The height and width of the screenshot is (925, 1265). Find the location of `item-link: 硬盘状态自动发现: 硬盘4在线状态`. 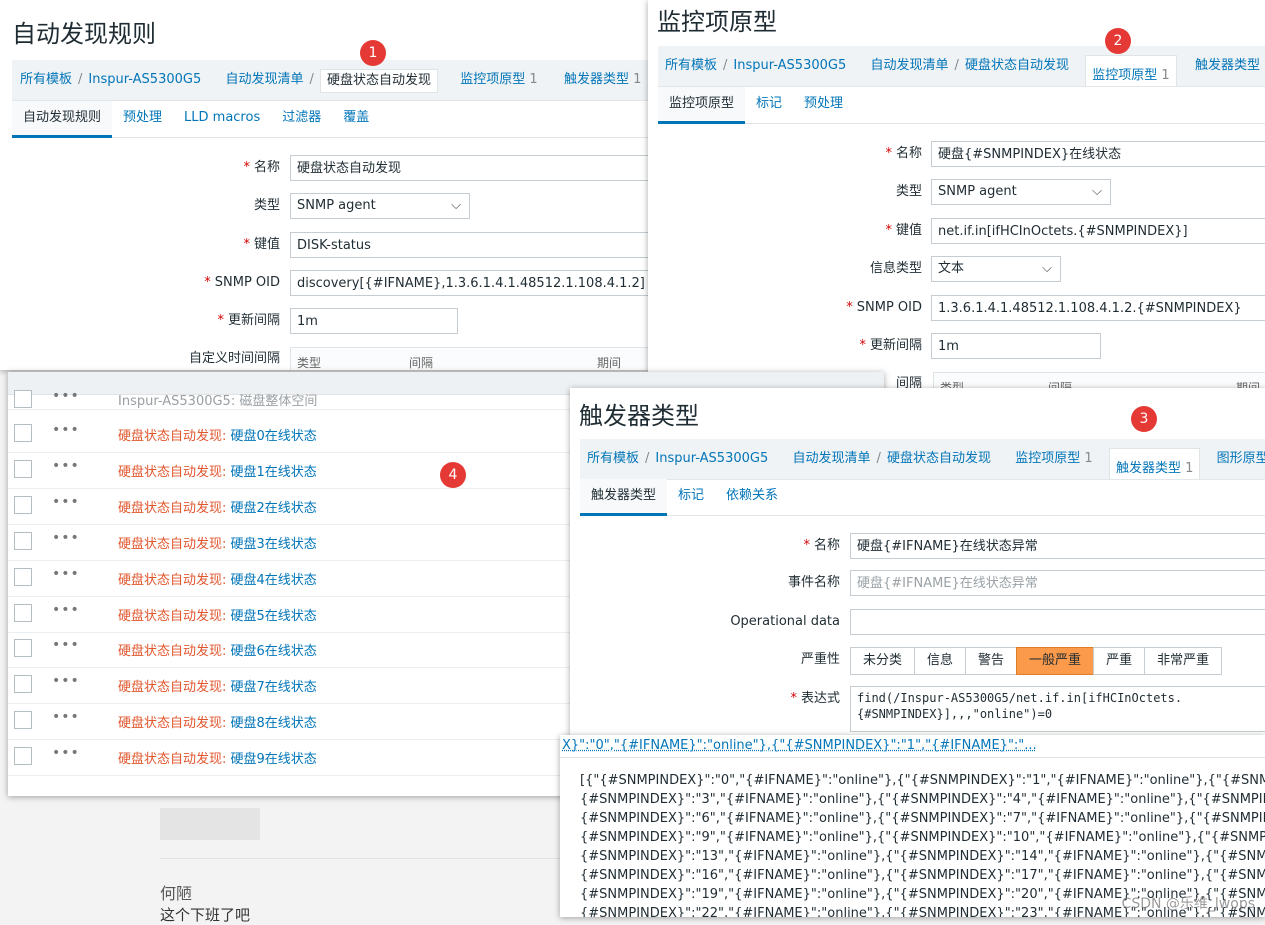

item-link: 硬盘状态自动发现: 硬盘4在线状态 is located at coordinates (217, 578).